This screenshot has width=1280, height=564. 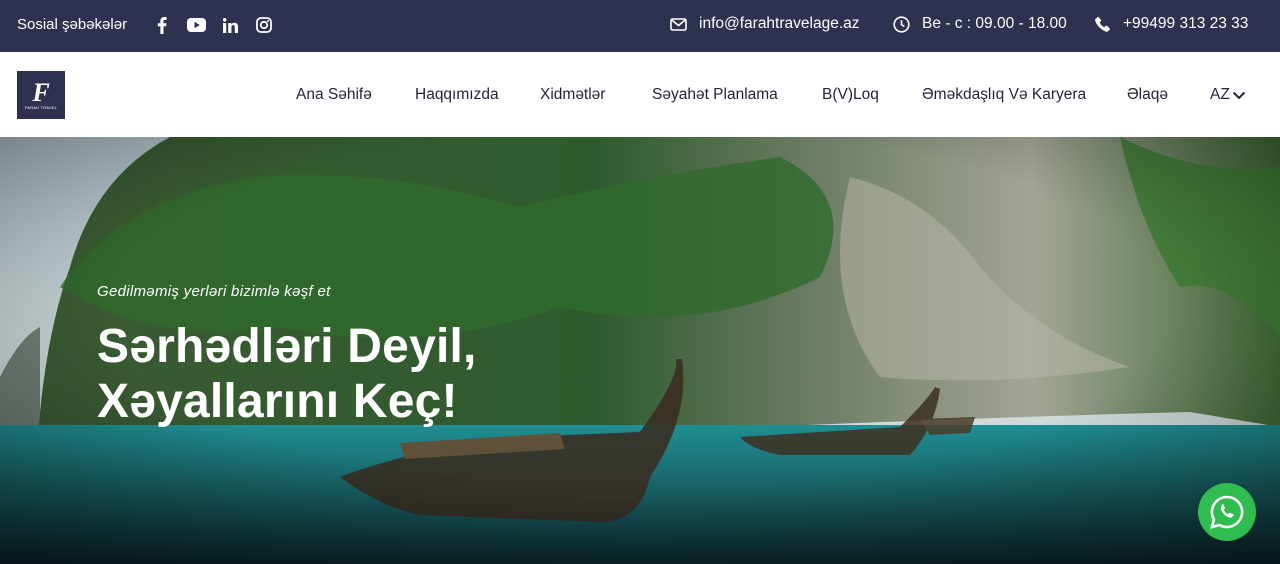 I want to click on nav-item-blog: B(V)Loq, so click(x=850, y=95).